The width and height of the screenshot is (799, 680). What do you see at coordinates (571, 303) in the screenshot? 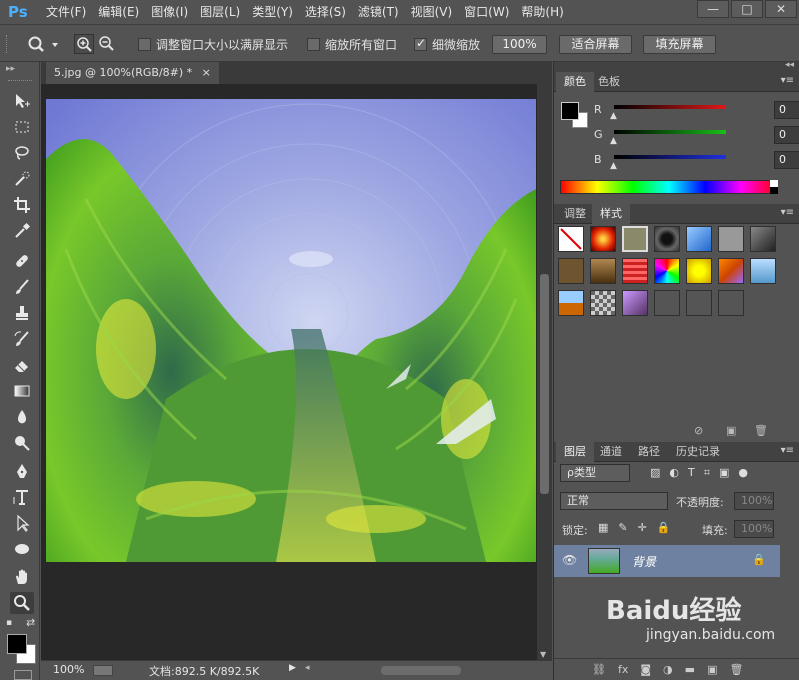
I see `style-sunset-swatch` at bounding box center [571, 303].